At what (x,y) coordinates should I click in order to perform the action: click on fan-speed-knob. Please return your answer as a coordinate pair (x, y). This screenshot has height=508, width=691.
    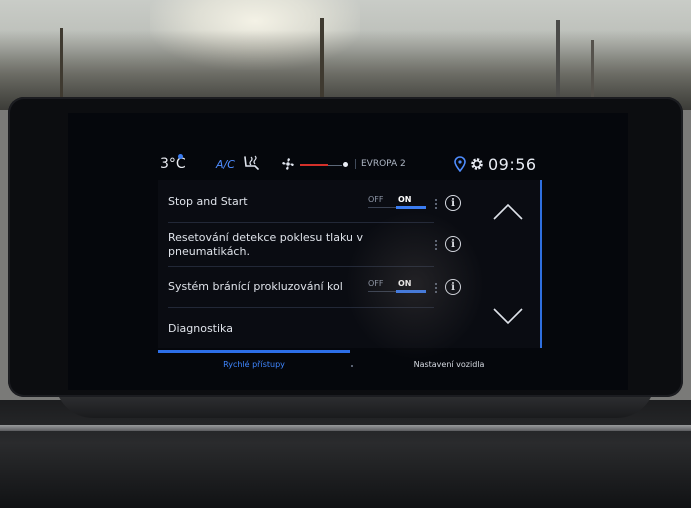
    Looking at the image, I should click on (345, 164).